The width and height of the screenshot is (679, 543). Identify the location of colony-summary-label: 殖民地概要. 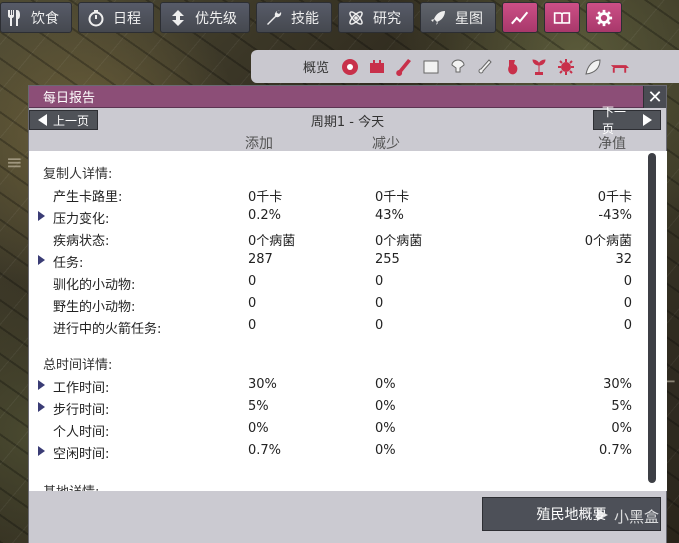
(571, 515).